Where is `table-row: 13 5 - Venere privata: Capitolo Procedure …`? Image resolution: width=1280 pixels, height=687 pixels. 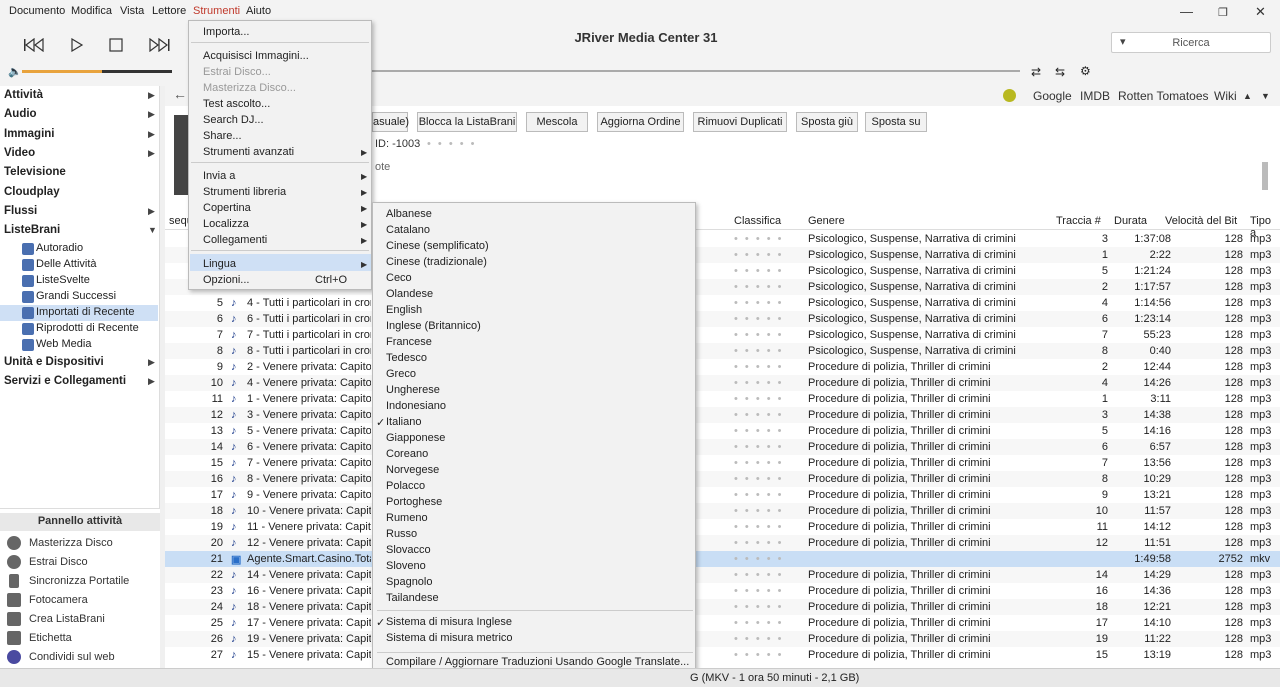
table-row: 13 5 - Venere privata: Capitolo Procedure … is located at coordinates (722, 431).